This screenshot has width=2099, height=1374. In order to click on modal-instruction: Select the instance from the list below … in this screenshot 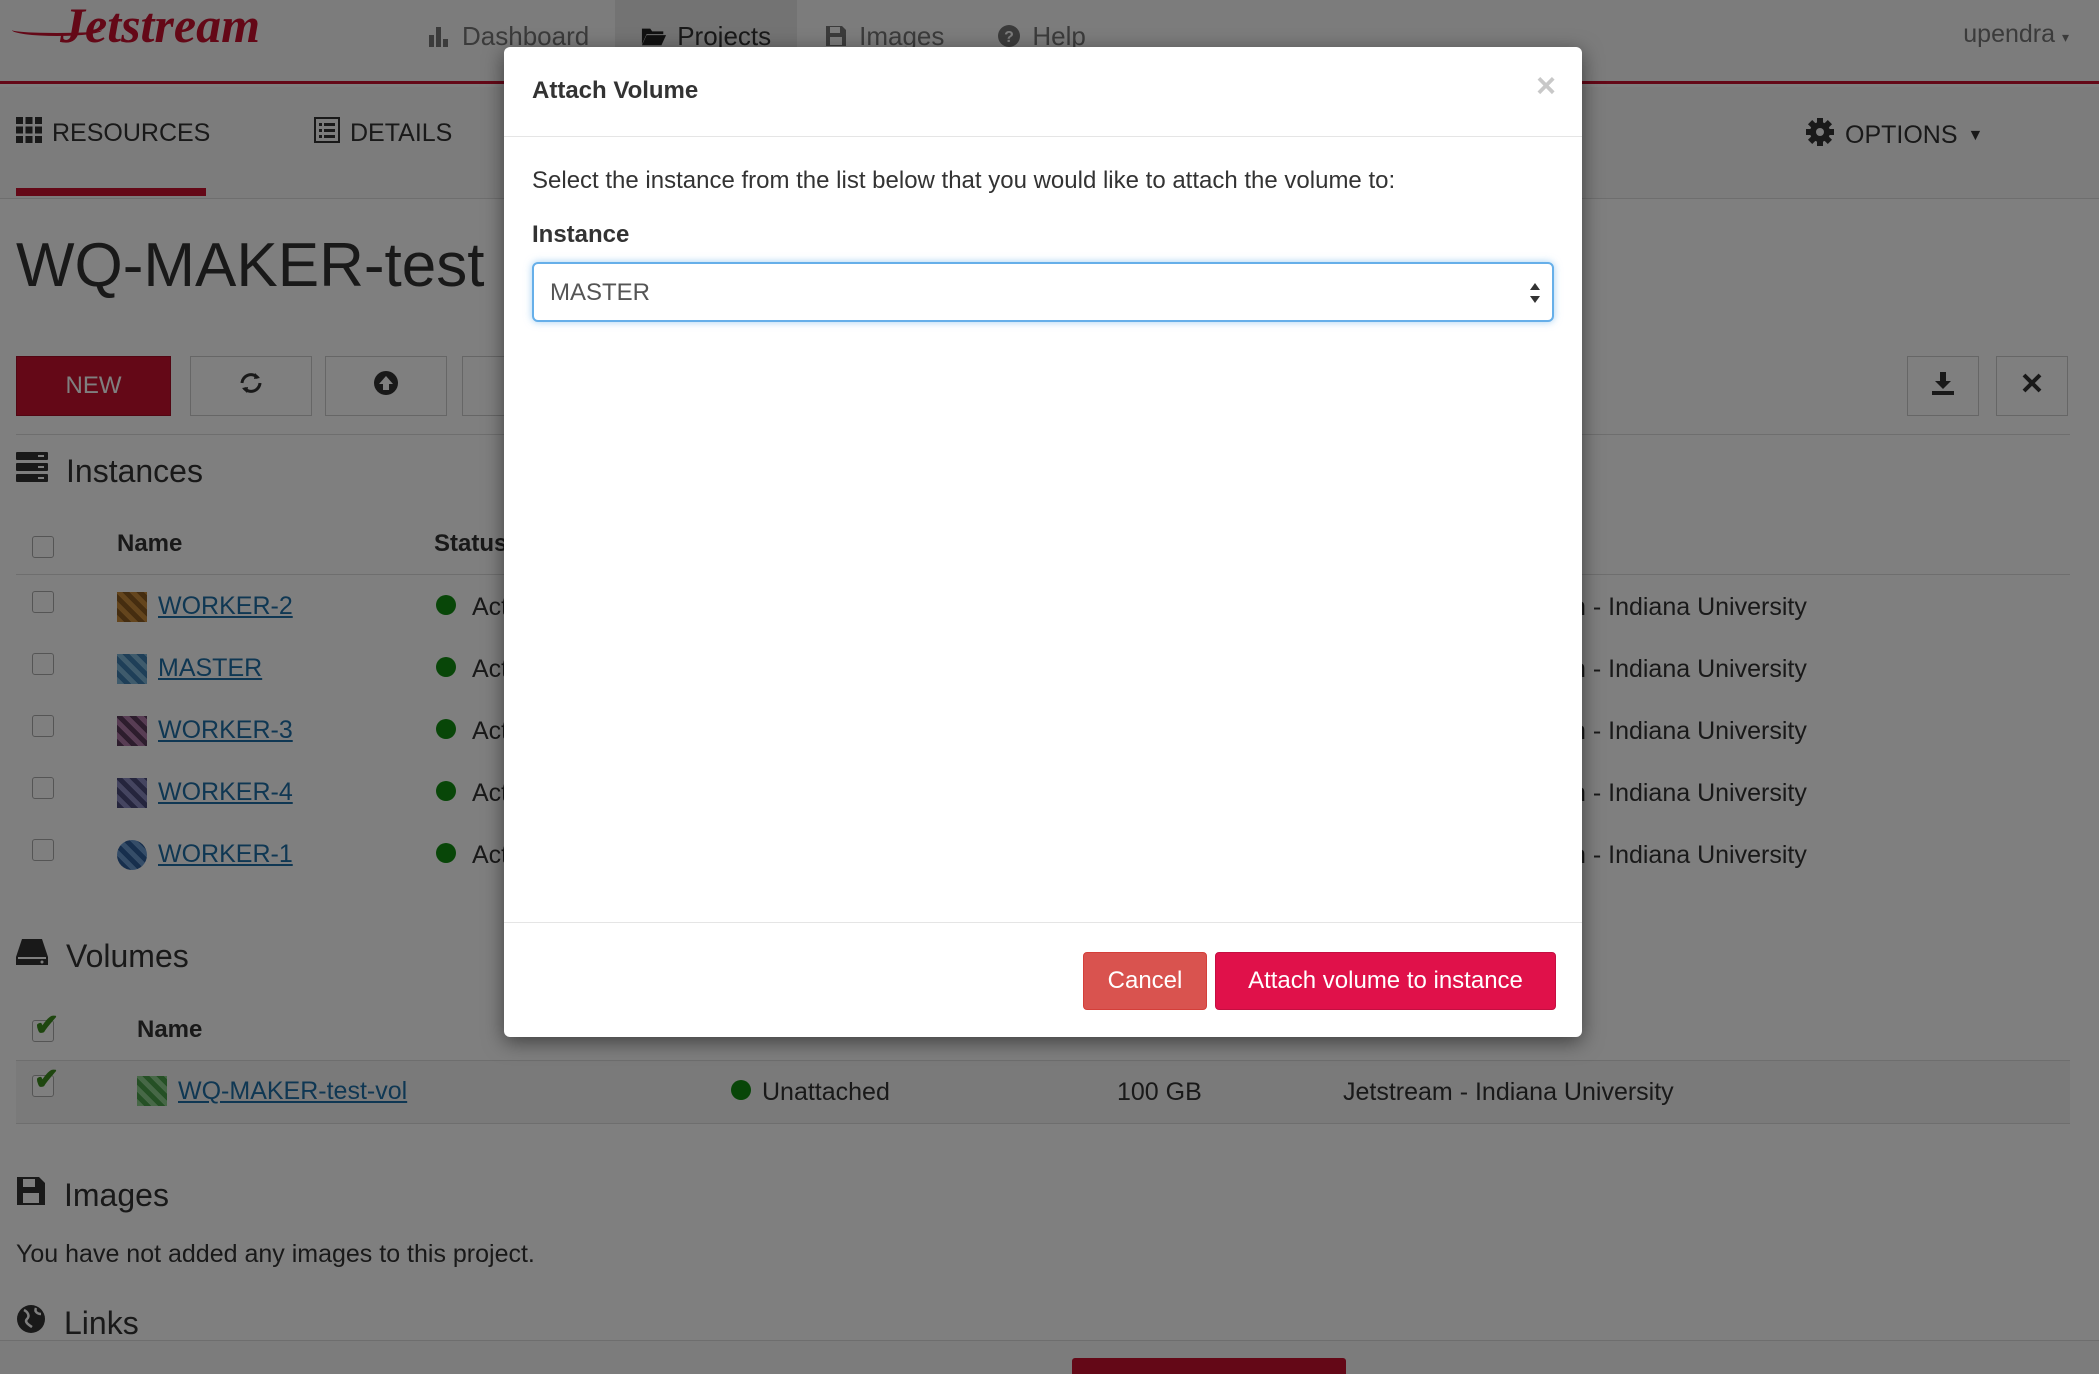, I will do `click(964, 180)`.